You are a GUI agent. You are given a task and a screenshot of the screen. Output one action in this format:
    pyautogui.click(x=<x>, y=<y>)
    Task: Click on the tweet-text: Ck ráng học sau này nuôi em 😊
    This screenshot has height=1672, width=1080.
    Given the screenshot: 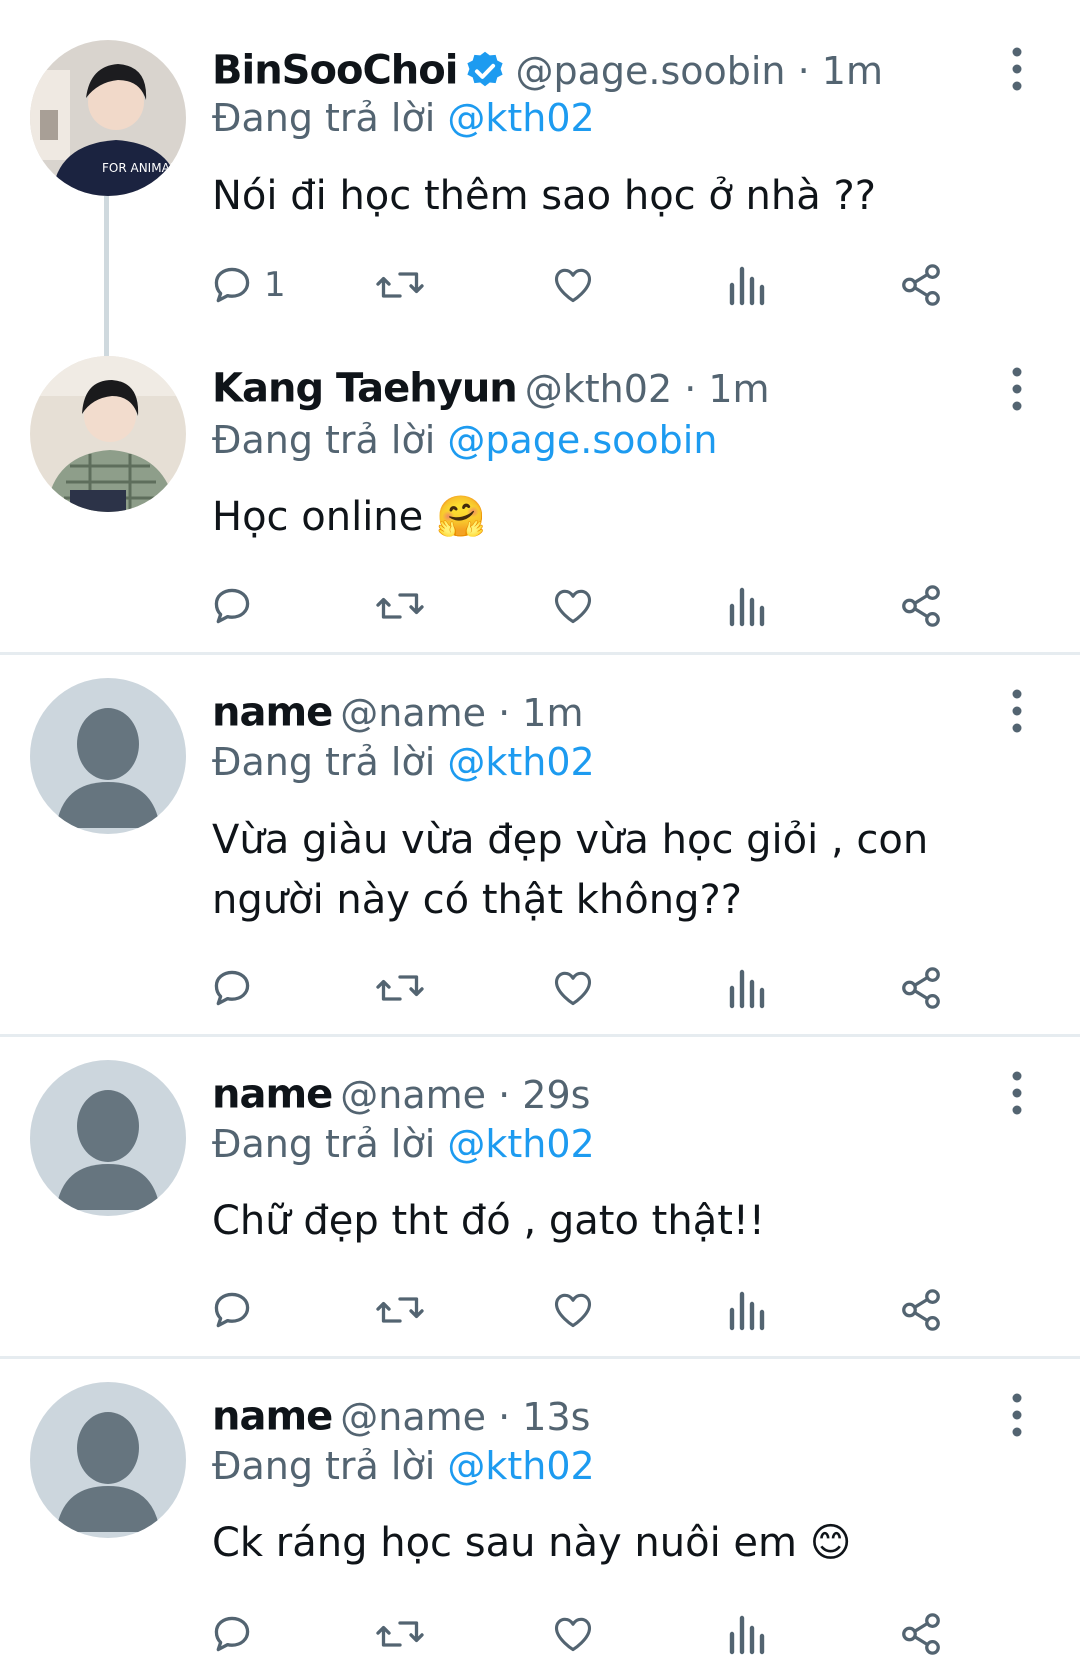 What is the action you would take?
    pyautogui.click(x=532, y=1543)
    